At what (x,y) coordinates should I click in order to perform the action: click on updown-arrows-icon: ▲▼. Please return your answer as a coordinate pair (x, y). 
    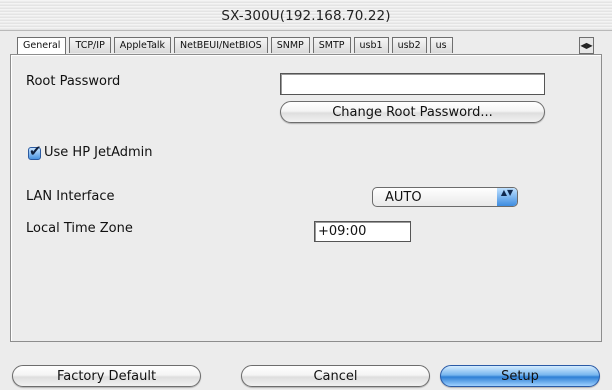
    Looking at the image, I should click on (507, 197).